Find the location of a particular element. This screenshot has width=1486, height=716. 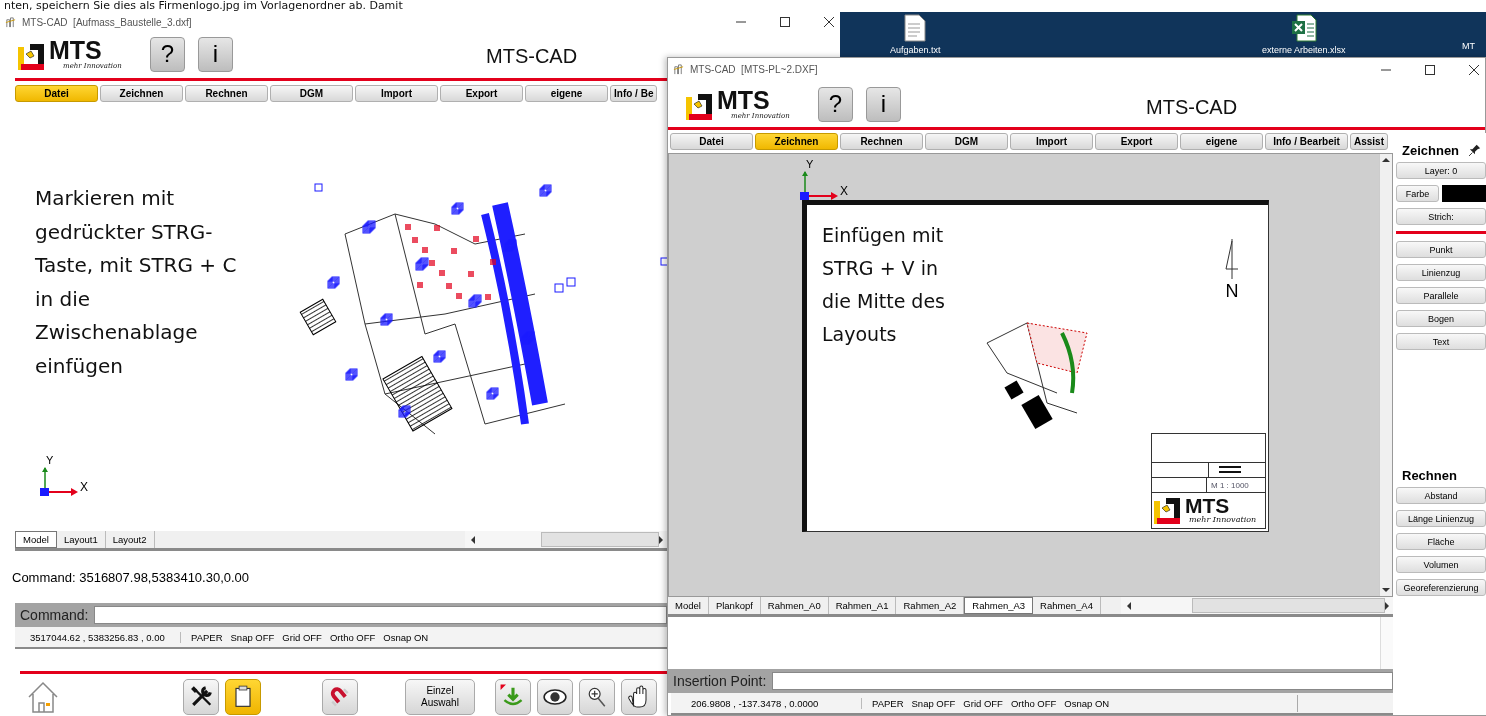

menu-tab: Info / Be is located at coordinates (634, 93).